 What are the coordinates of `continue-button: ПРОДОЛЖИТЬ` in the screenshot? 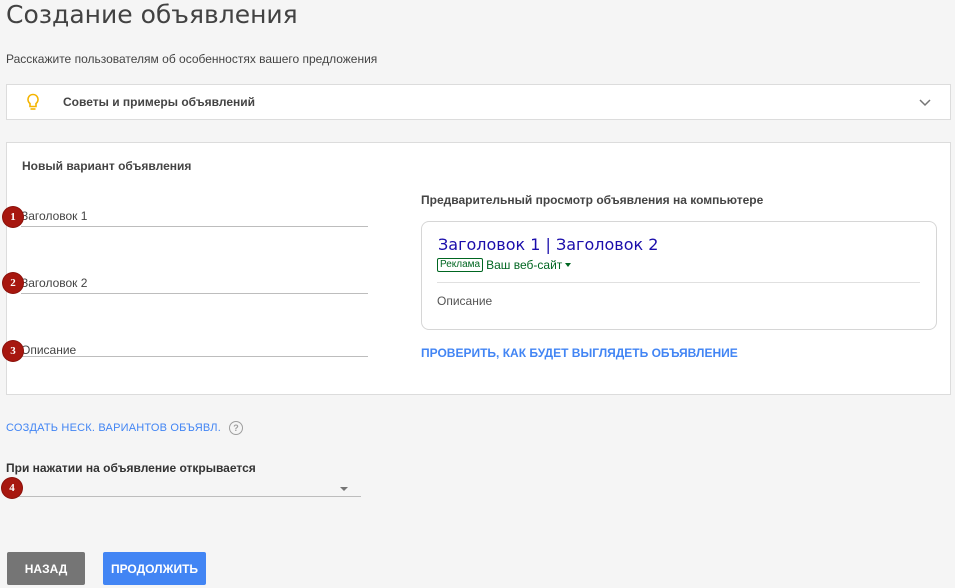 It's located at (154, 568).